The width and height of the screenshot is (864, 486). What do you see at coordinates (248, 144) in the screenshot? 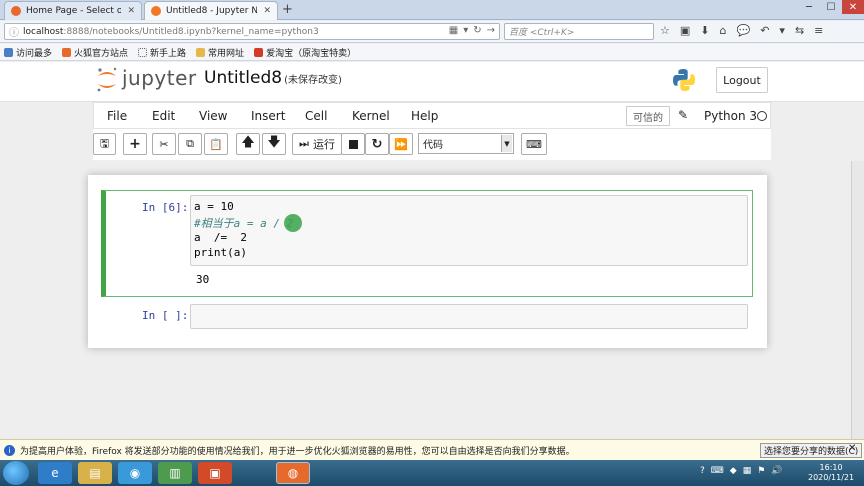
I see `move-up-button: 🡅` at bounding box center [248, 144].